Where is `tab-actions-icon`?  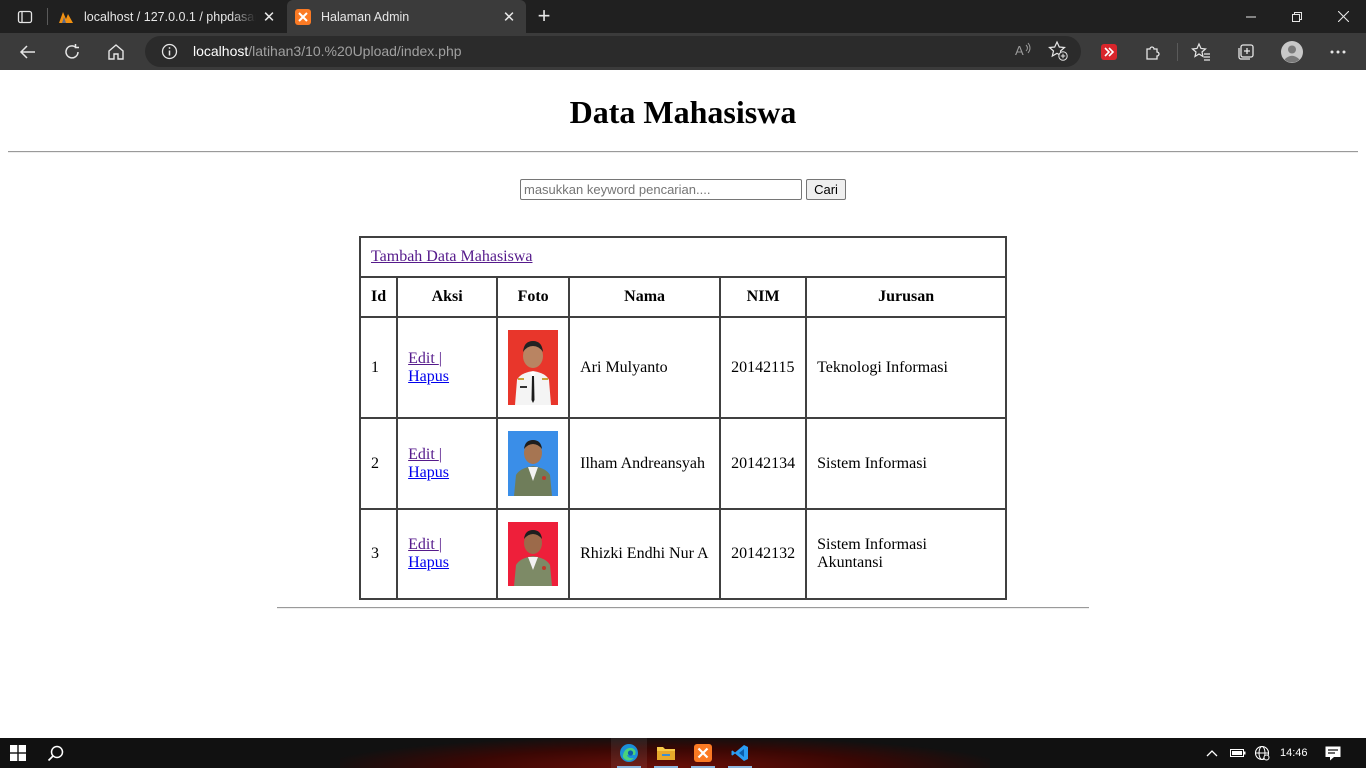
tab-actions-icon is located at coordinates (25, 16).